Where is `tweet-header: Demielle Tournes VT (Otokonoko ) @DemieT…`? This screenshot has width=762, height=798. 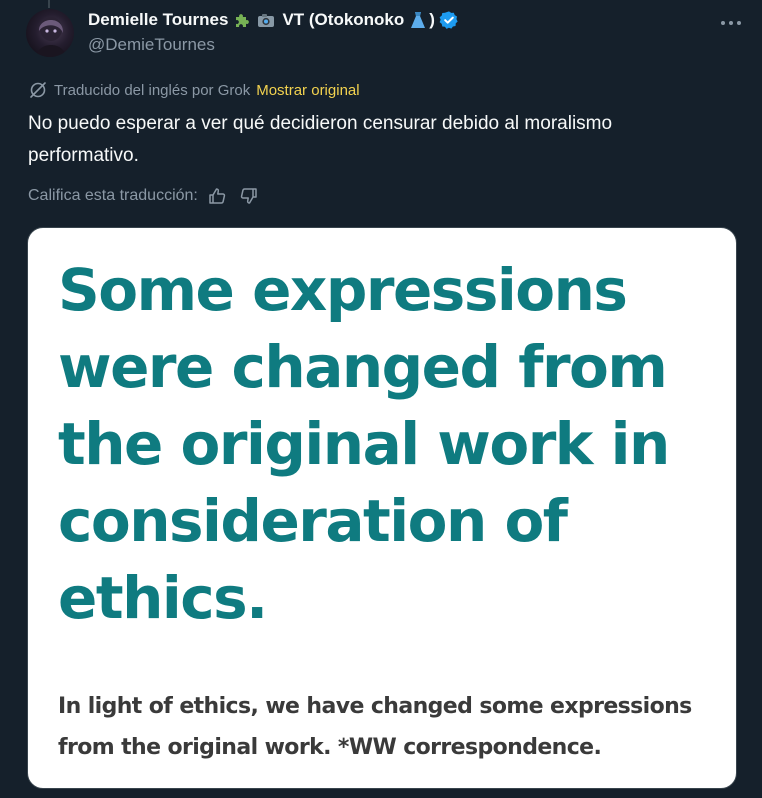 tweet-header: Demielle Tournes VT (Otokonoko ) @DemieT… is located at coordinates (415, 33).